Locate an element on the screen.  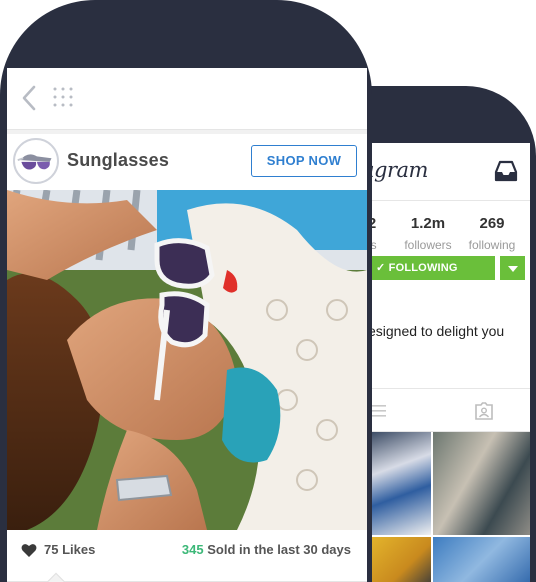
sunglasses-logo-icon is located at coordinates (34, 162).